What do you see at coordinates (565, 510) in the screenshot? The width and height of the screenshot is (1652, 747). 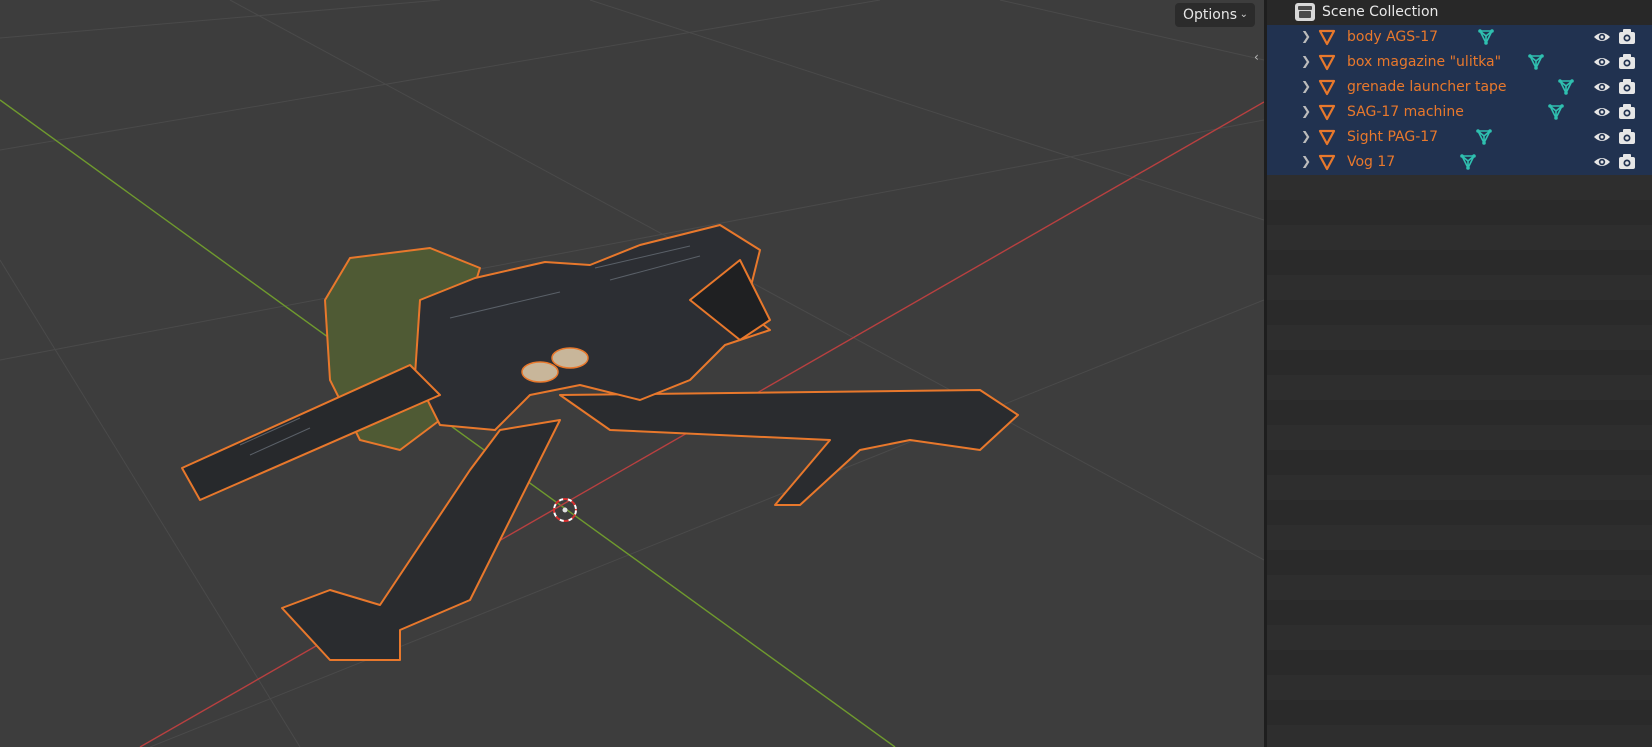 I see `3d-cursor-icon` at bounding box center [565, 510].